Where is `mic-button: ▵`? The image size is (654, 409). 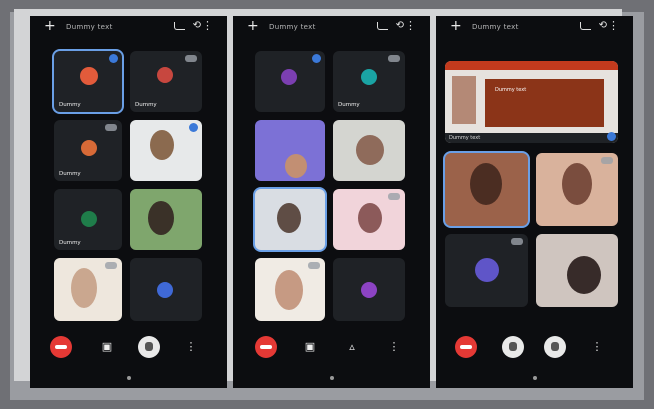
mic-button: ▵ is located at coordinates (352, 347).